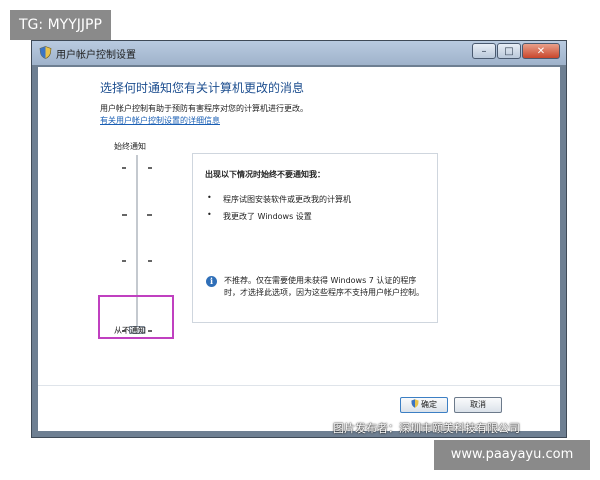 This screenshot has width=600, height=480. I want to click on slider-bottom-label: 从不通知, so click(130, 330).